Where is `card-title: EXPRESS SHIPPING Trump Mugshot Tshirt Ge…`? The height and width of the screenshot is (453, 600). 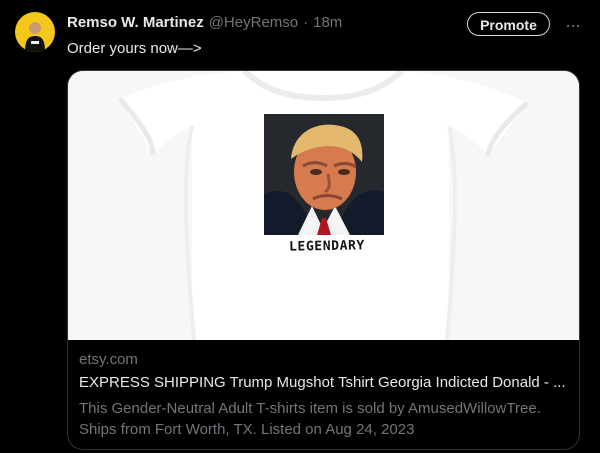
card-title: EXPRESS SHIPPING Trump Mugshot Tshirt Ge… is located at coordinates (324, 383).